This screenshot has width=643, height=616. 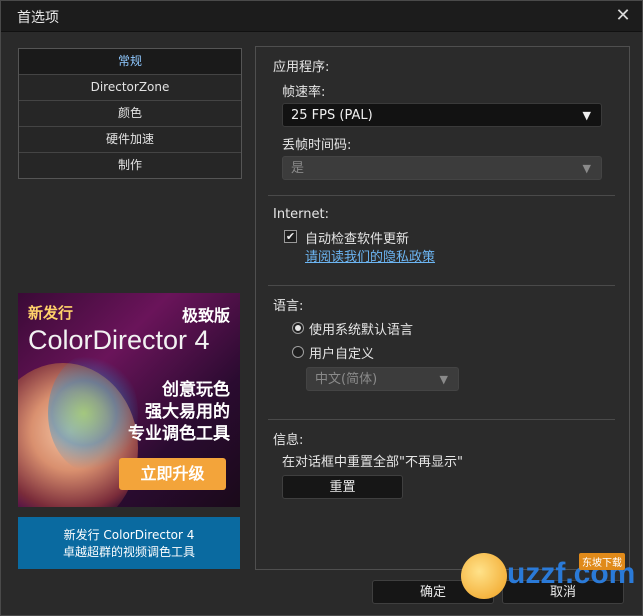 I want to click on auto-update-checkbox: ✔, so click(x=290, y=236).